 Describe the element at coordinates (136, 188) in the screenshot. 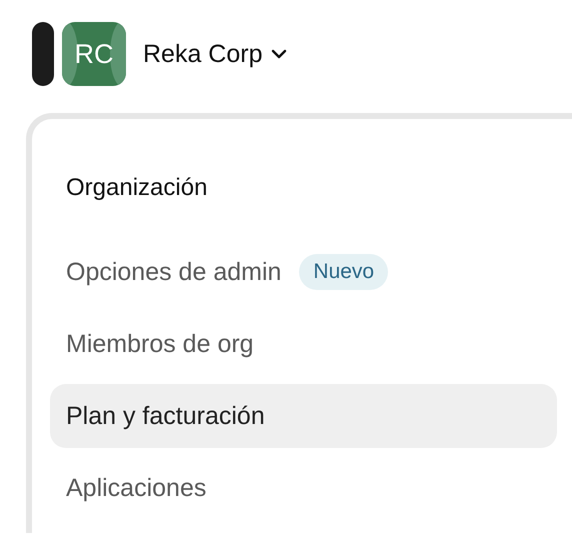

I see `section-title: Organización` at that location.